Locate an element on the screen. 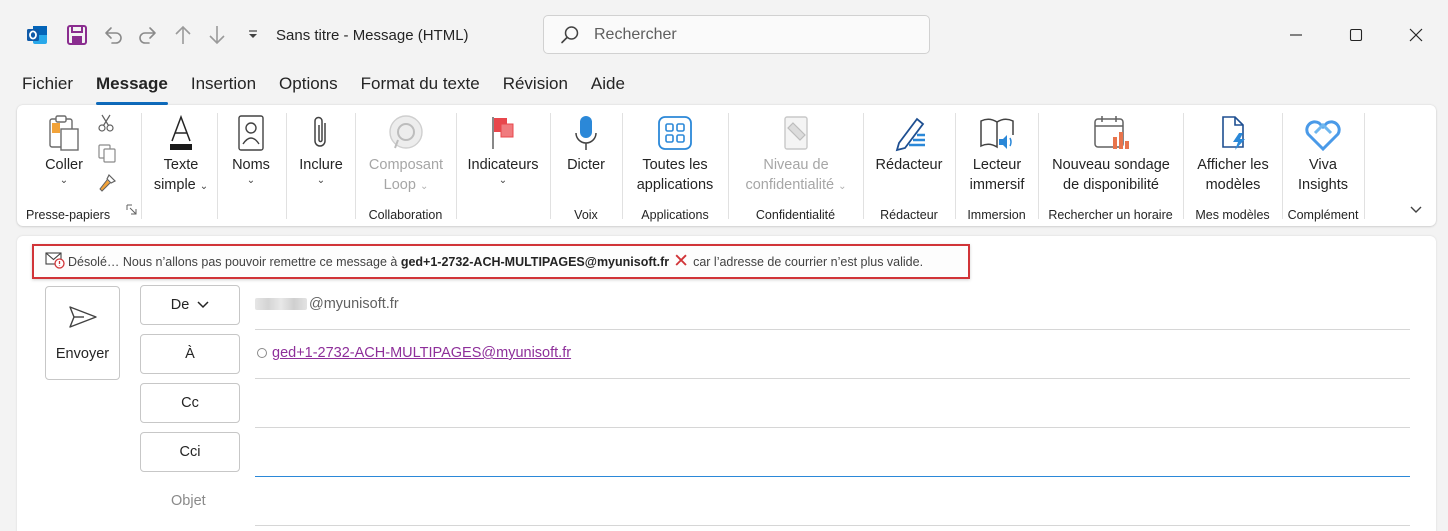 The height and width of the screenshot is (531, 1448). to-button: À is located at coordinates (190, 354).